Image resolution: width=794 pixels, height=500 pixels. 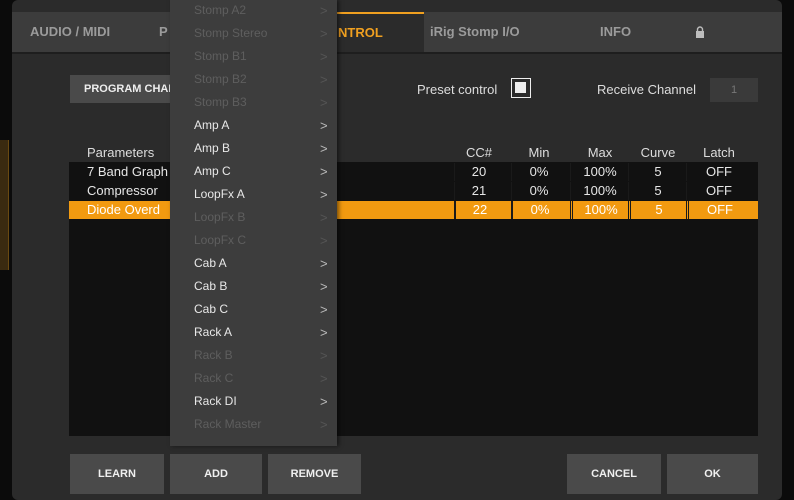 I want to click on row-name: 7 Band Graph, so click(x=127, y=171).